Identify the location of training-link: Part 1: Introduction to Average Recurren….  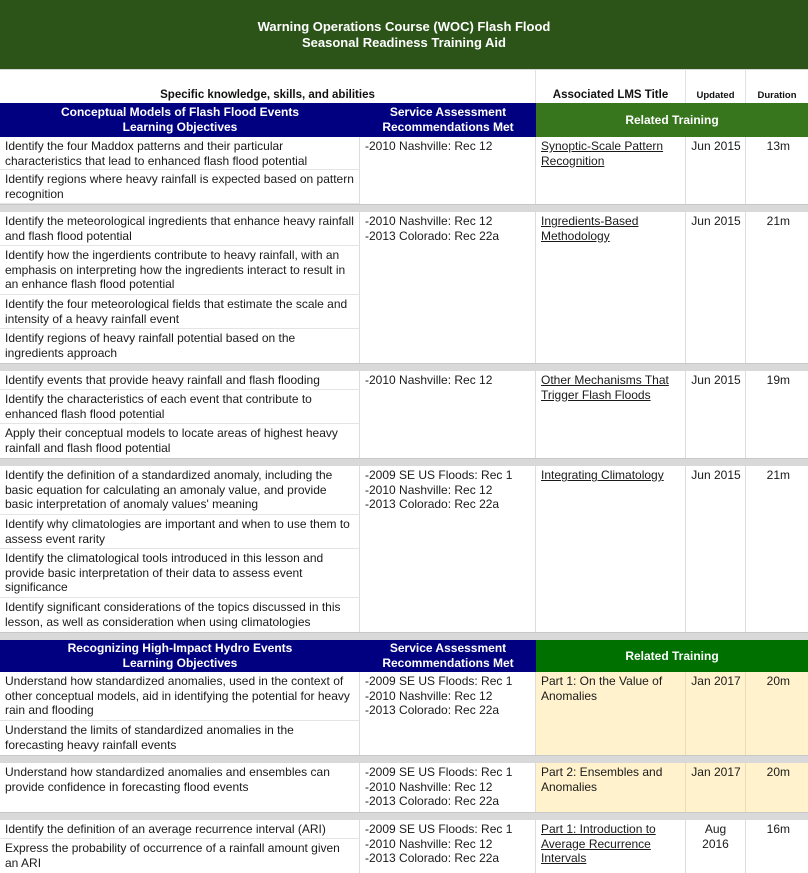
(598, 843).